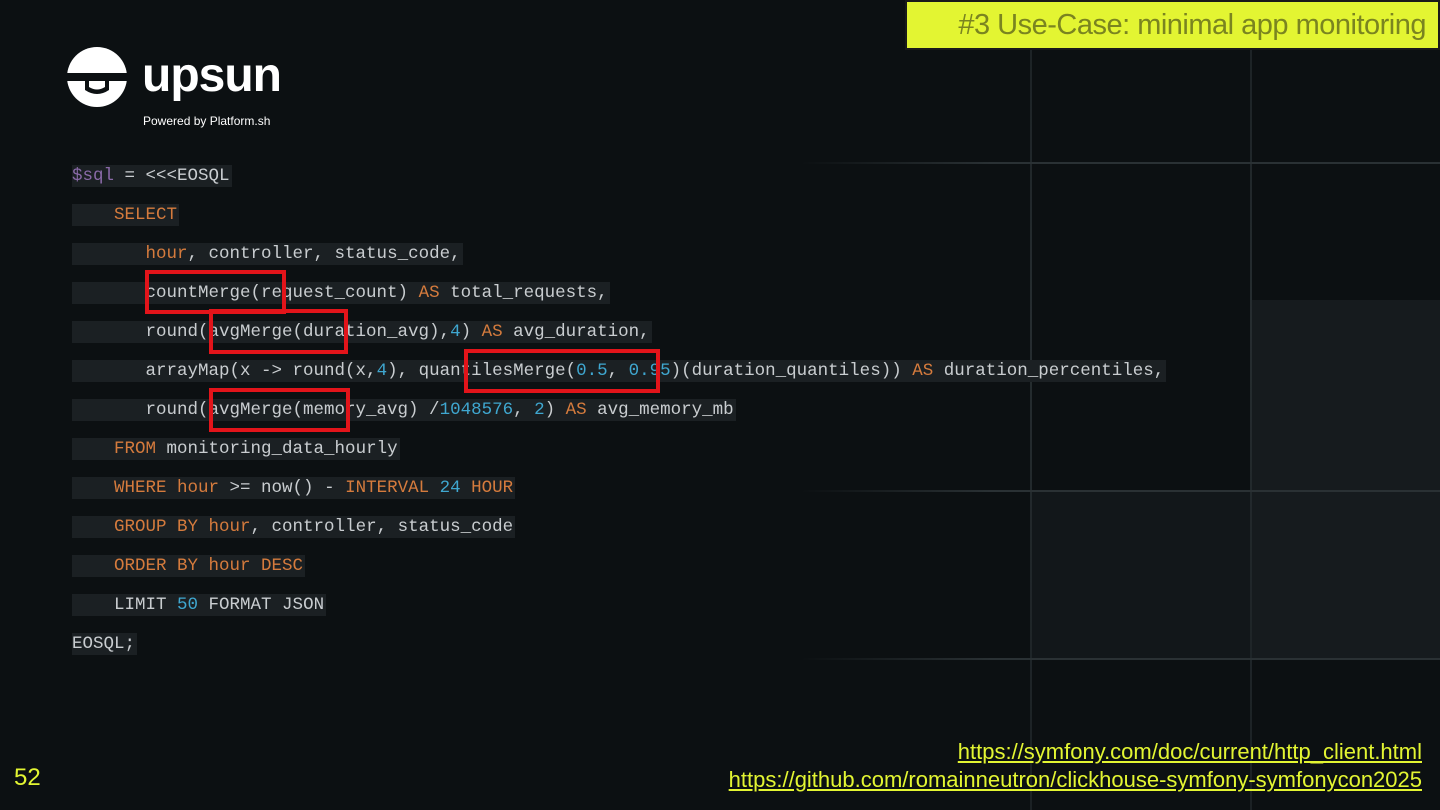  Describe the element at coordinates (562, 371) in the screenshot. I see `highlight-quantilesmerge` at that location.